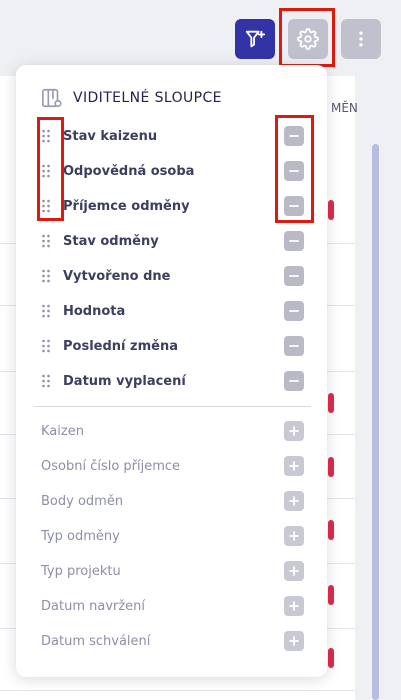 The height and width of the screenshot is (700, 401). Describe the element at coordinates (294, 169) in the screenshot. I see `highlight-box-remove-buttons` at that location.